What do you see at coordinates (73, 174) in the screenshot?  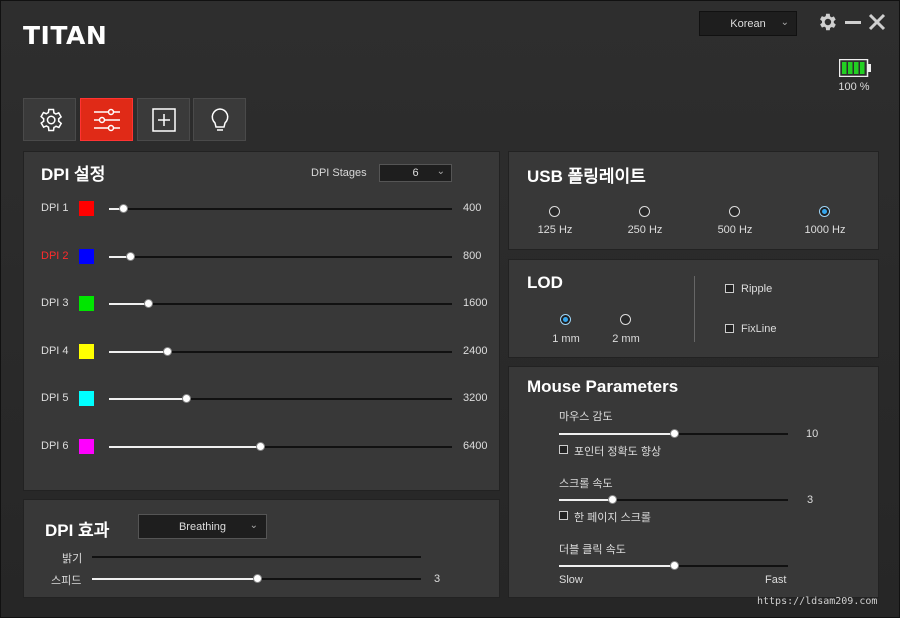 I see `dpi-settings-title: DPI 설정` at bounding box center [73, 174].